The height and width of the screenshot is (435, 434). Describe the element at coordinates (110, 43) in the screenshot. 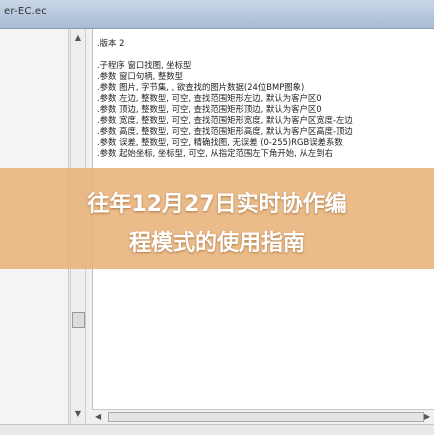

I see `code-line-version: .版本 2` at that location.